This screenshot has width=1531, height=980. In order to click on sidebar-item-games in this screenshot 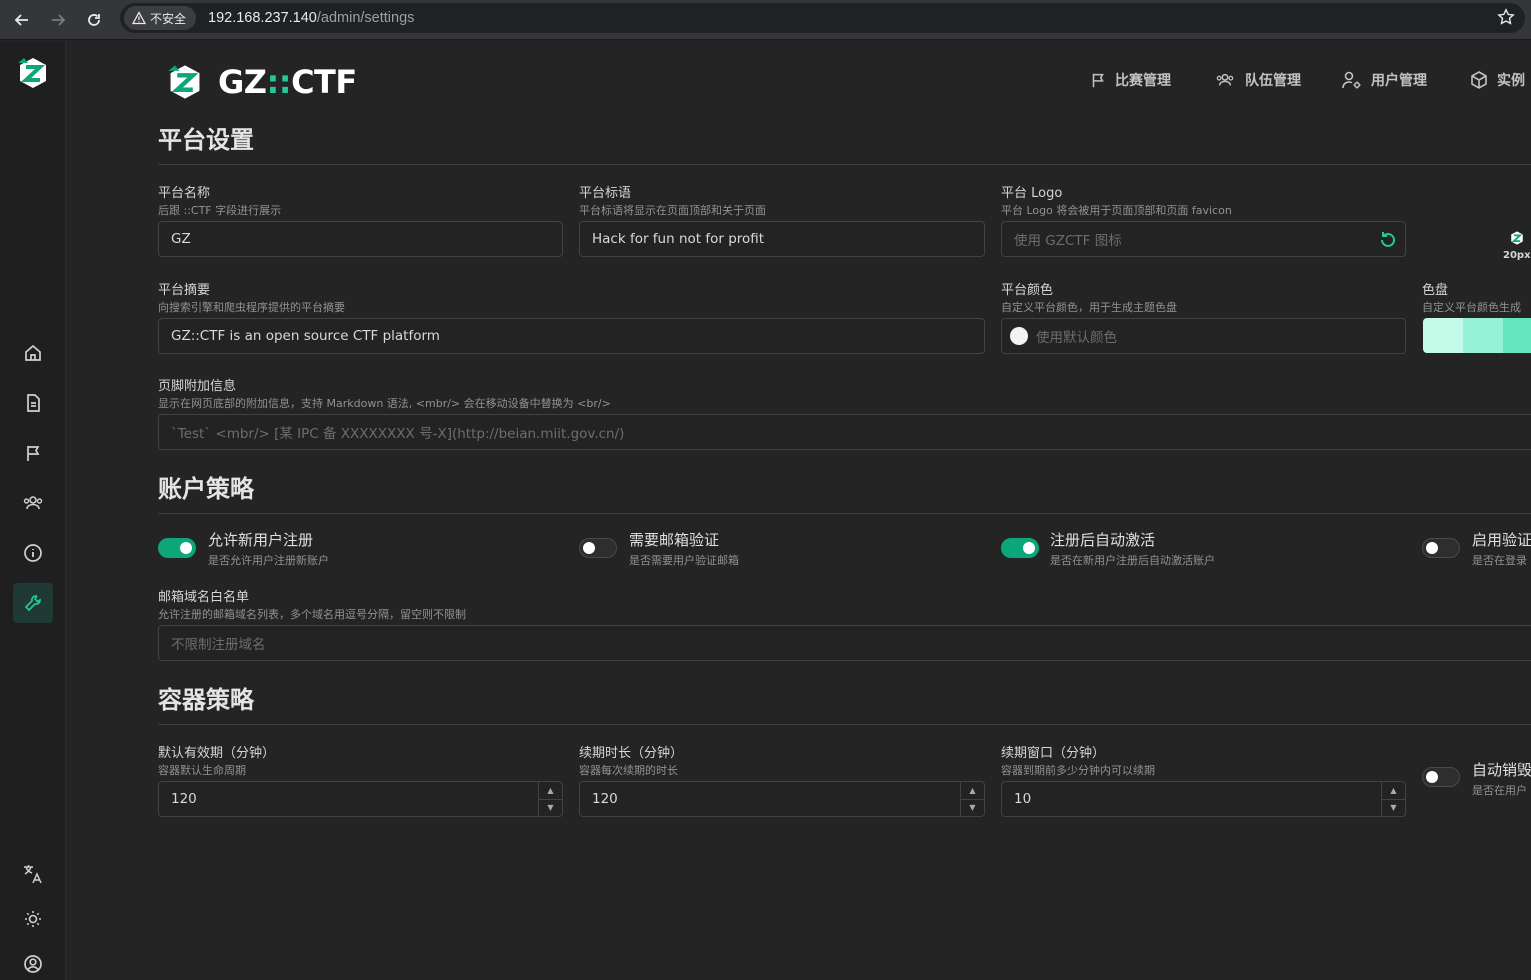, I will do `click(33, 453)`.